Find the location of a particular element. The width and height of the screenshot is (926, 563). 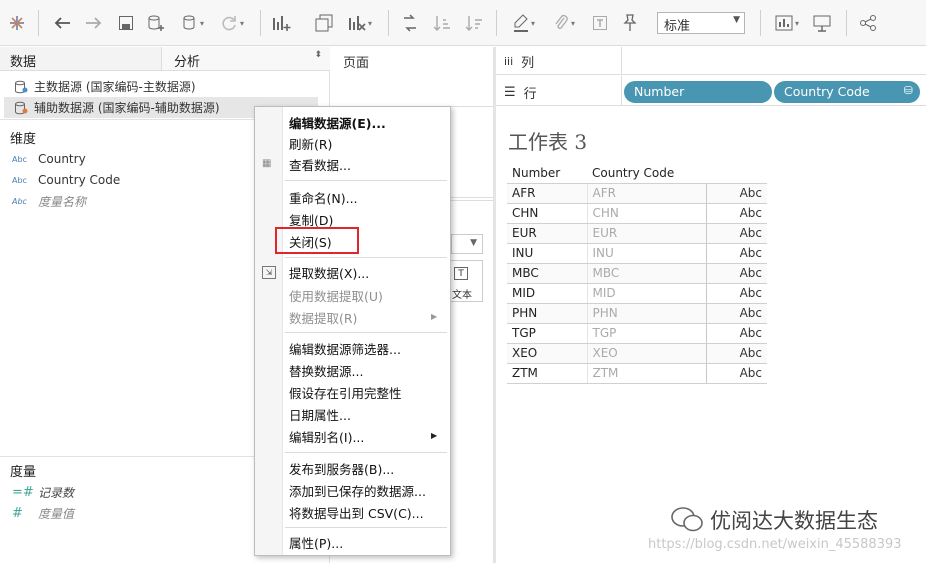

cell-number: XEO is located at coordinates (547, 353).